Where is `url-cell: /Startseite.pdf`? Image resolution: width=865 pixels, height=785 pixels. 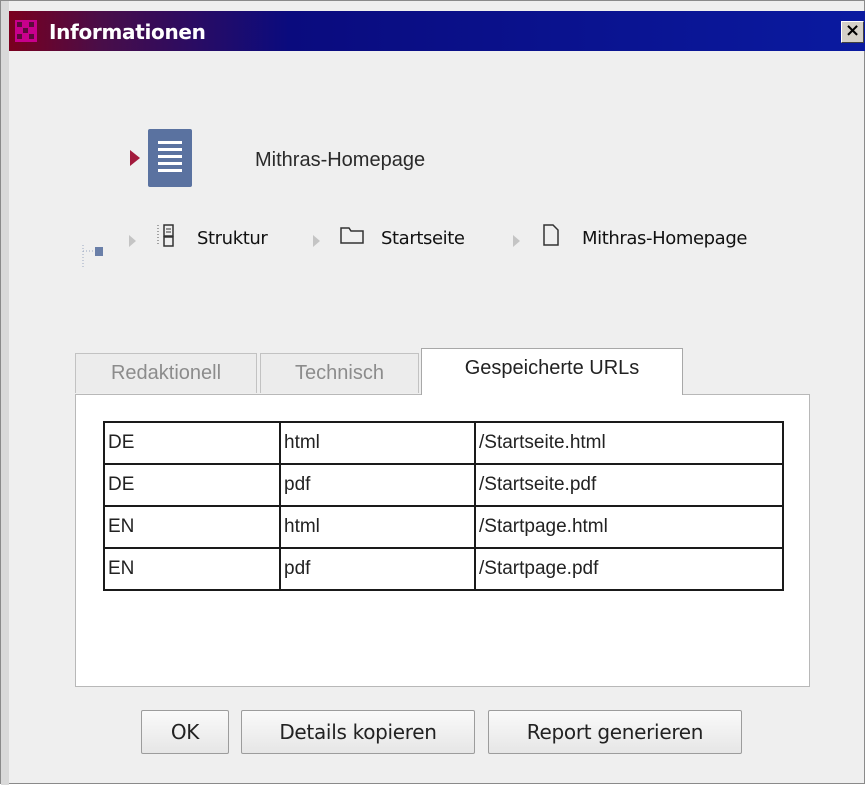 url-cell: /Startseite.pdf is located at coordinates (629, 485).